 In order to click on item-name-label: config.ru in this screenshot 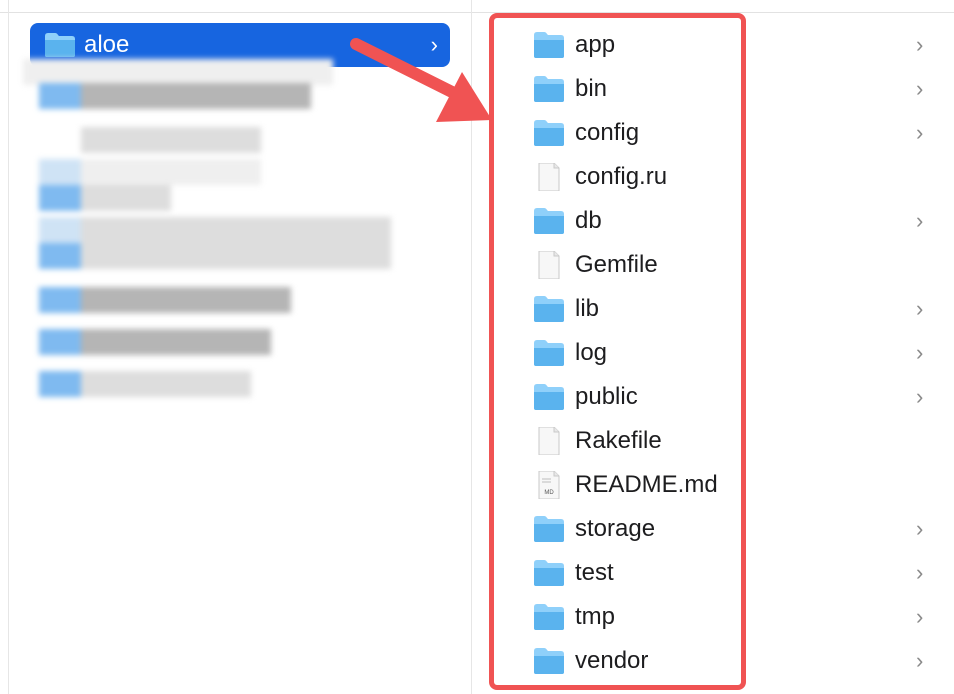, I will do `click(621, 176)`.